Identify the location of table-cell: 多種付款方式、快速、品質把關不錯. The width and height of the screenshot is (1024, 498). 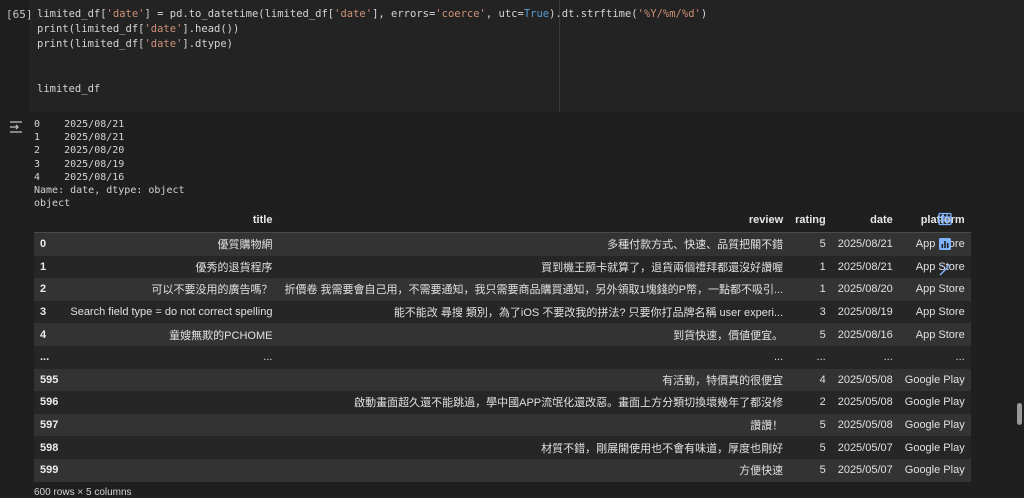
(534, 244).